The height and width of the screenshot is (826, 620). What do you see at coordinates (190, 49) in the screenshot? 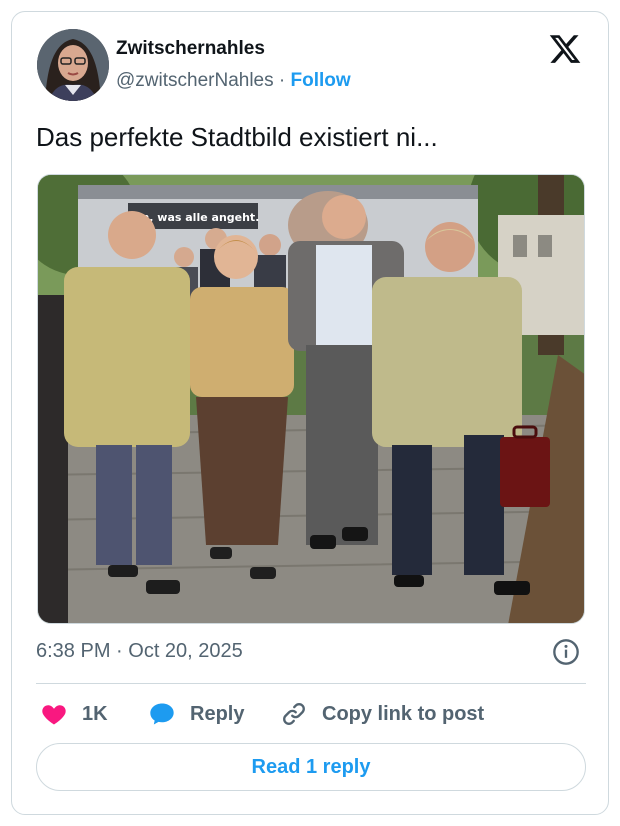
I see `display-name: Zwitschernahles` at bounding box center [190, 49].